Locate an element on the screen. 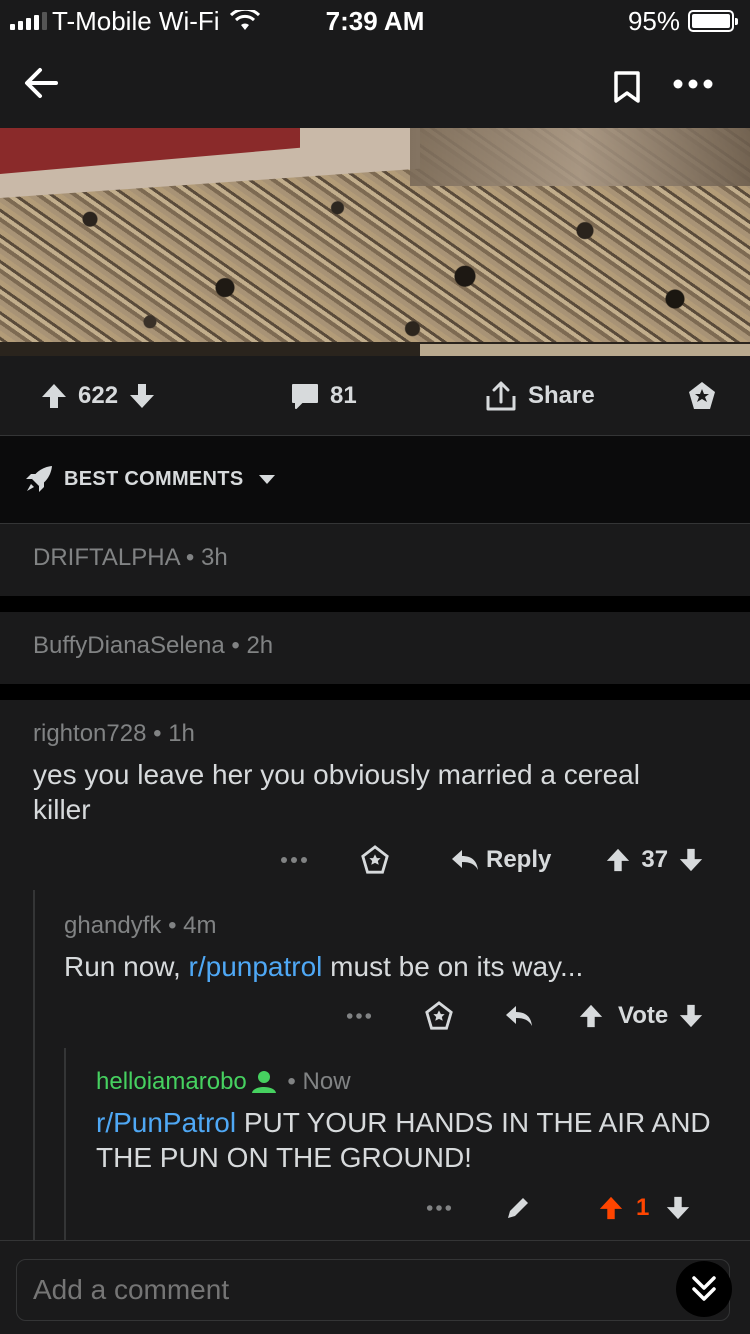 This screenshot has width=750, height=1334. comment-age: 4m is located at coordinates (200, 925).